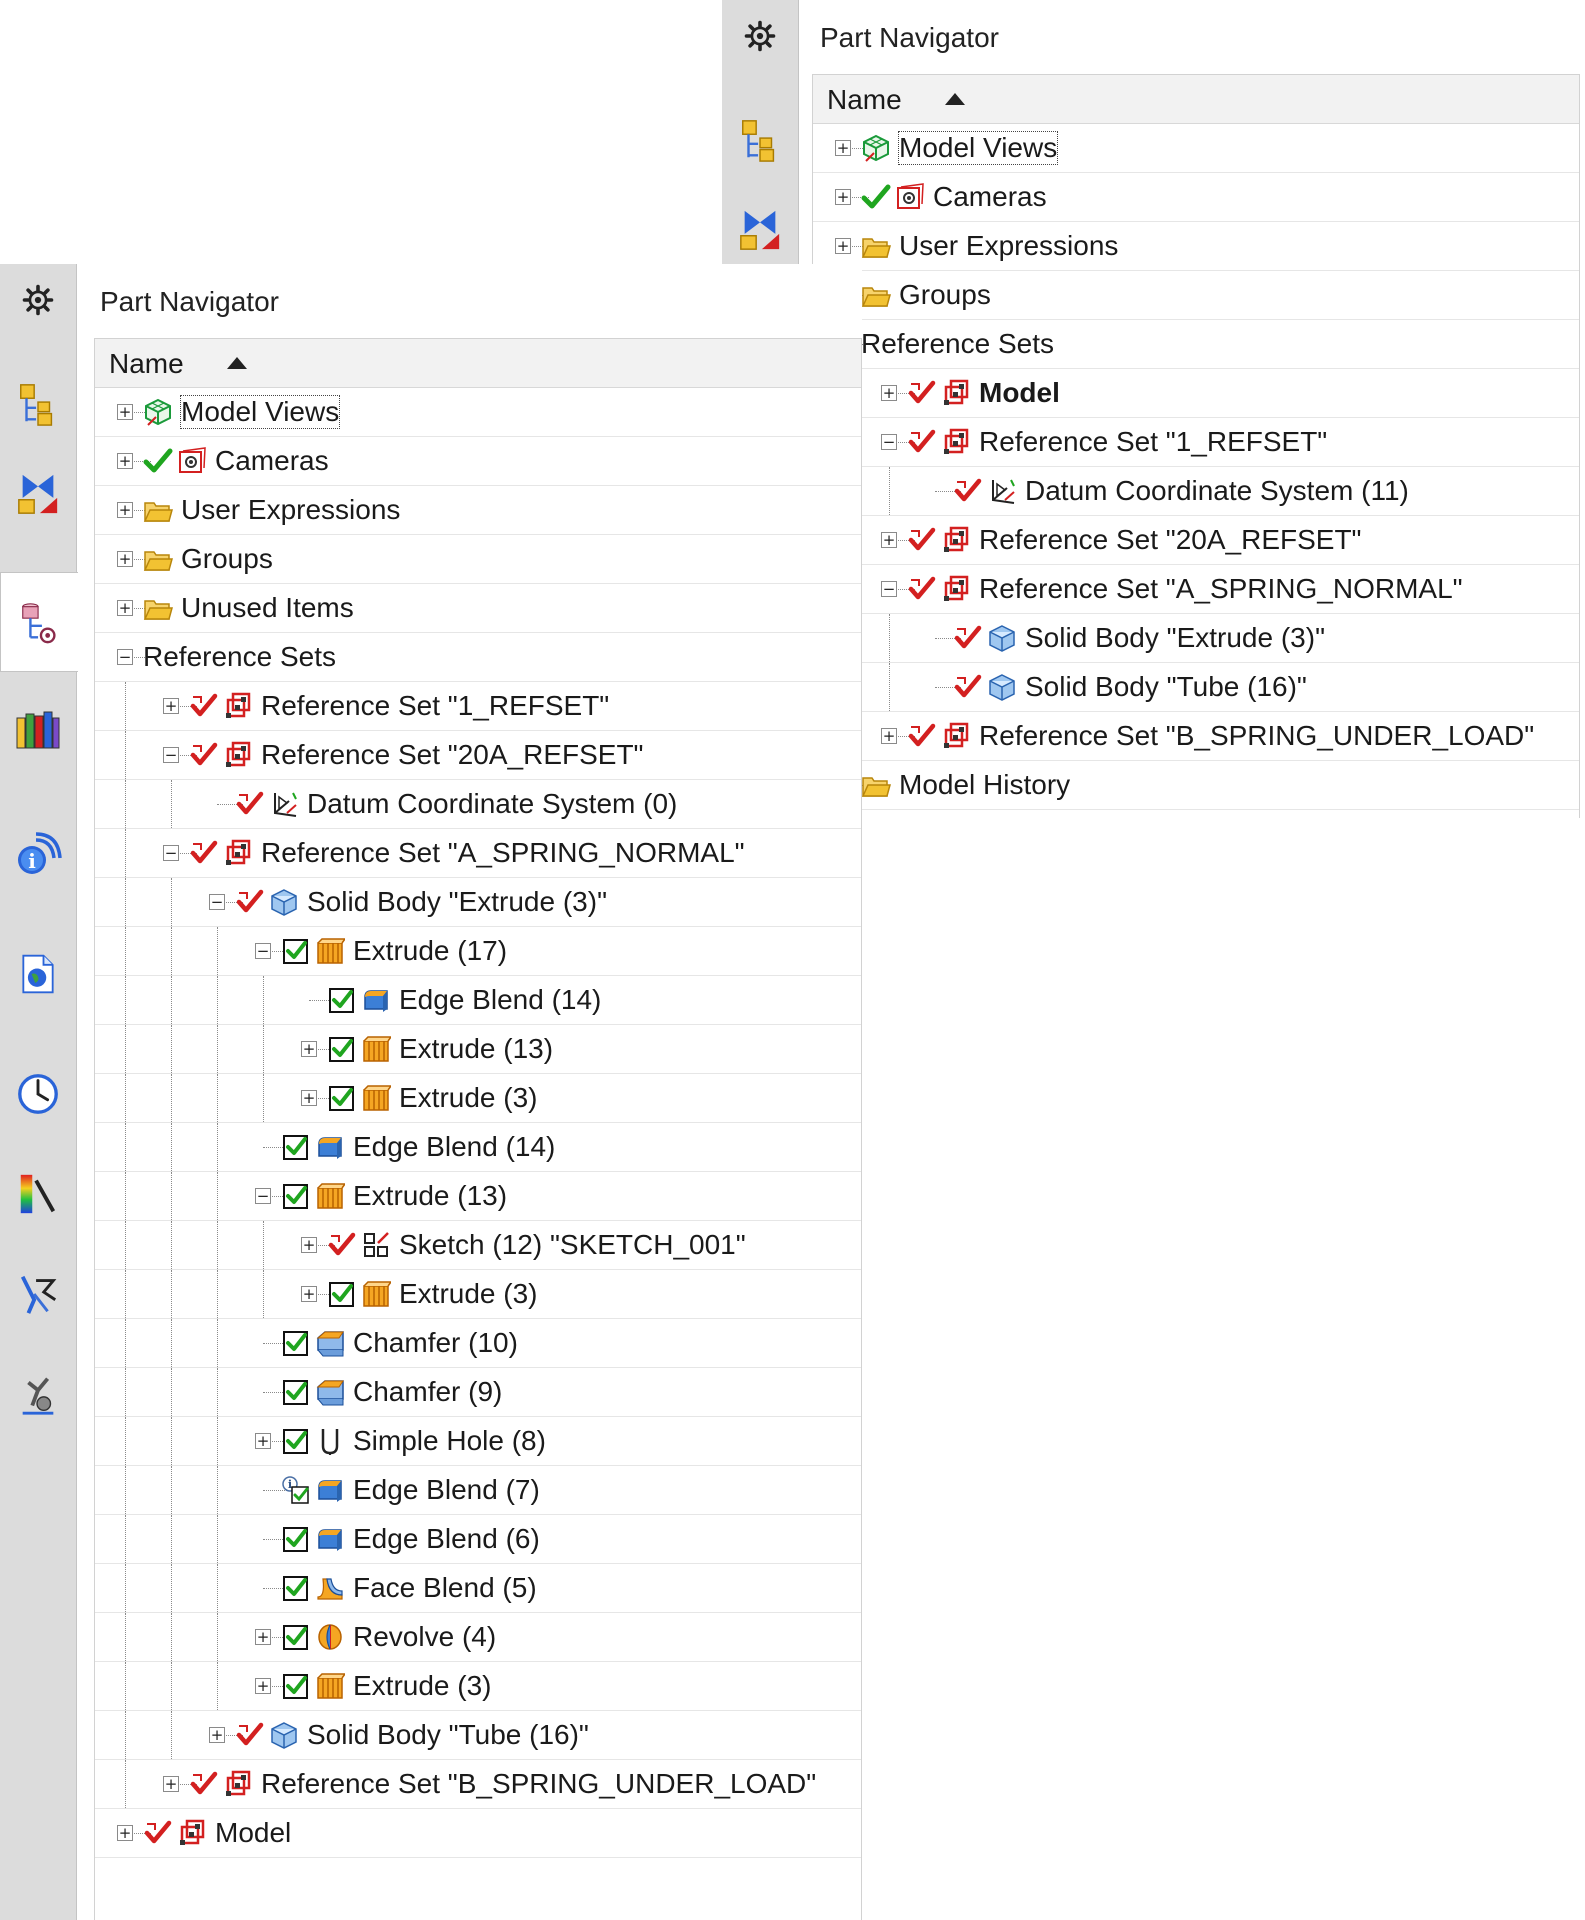 The image size is (1585, 1920). What do you see at coordinates (478, 1196) in the screenshot?
I see `tree-node: − Extrude (13)` at bounding box center [478, 1196].